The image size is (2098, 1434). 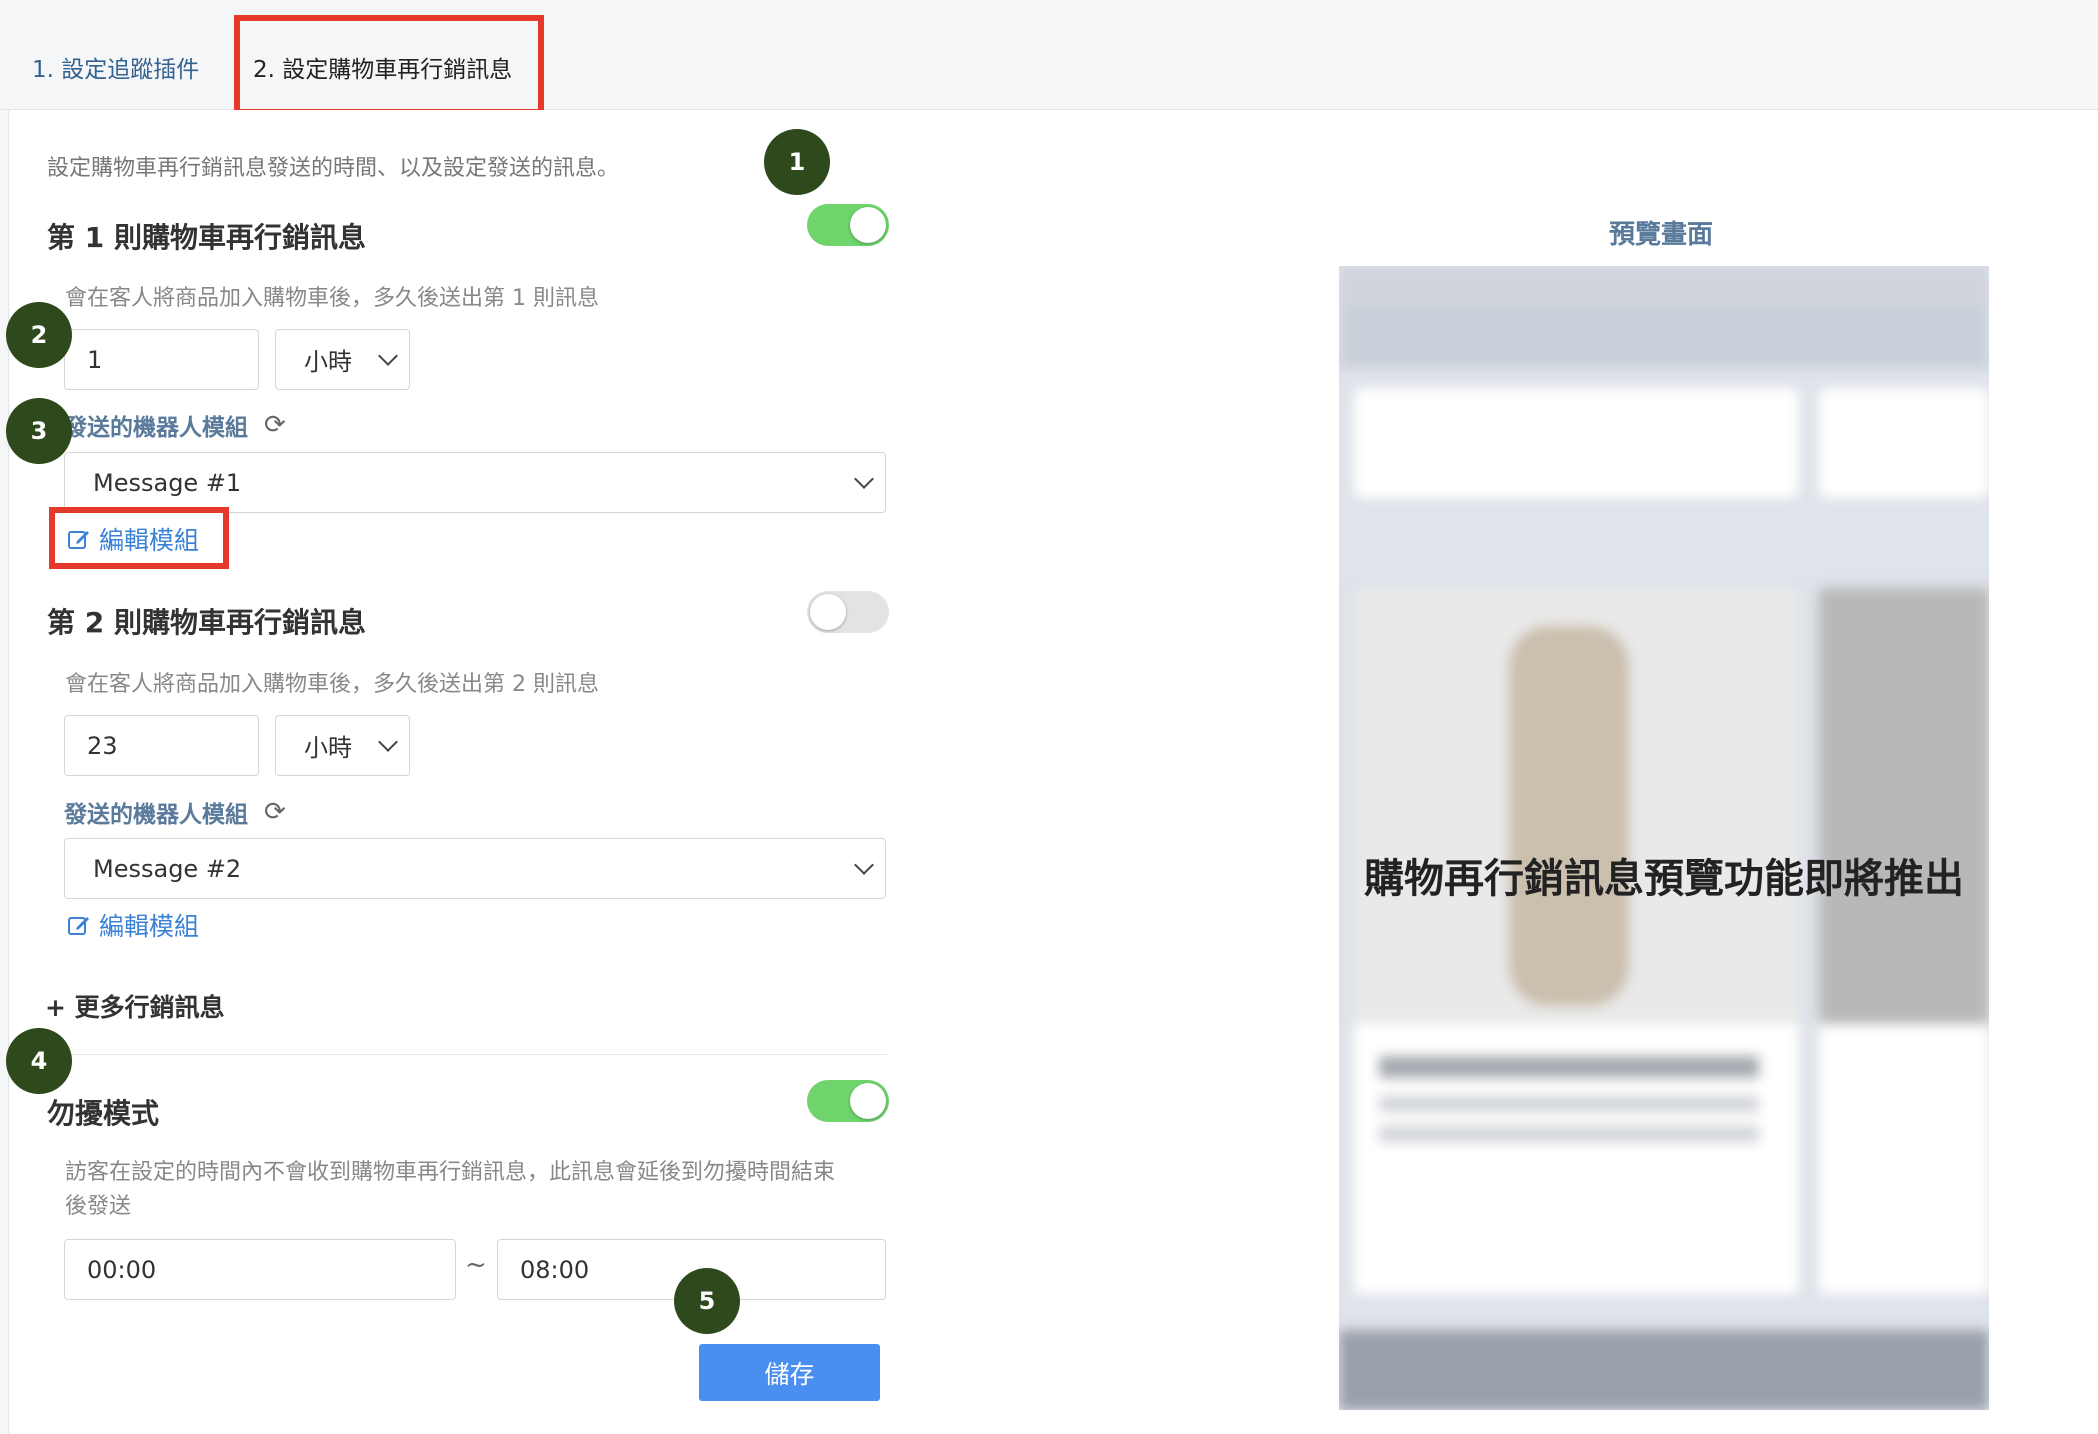 What do you see at coordinates (467, 1054) in the screenshot?
I see `section-divider` at bounding box center [467, 1054].